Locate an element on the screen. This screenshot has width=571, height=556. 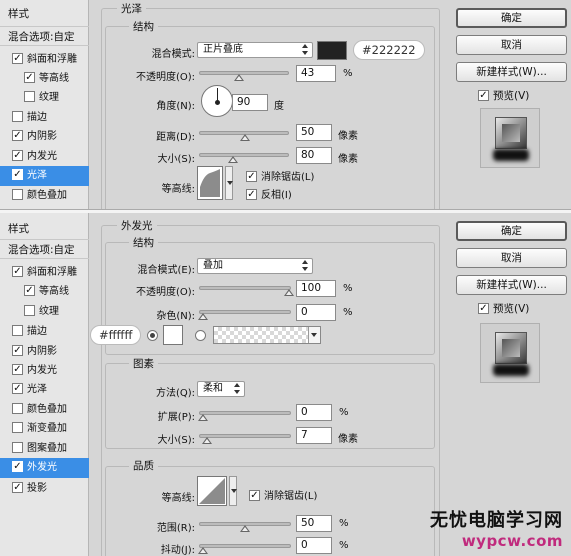
range-slider is located at coordinates (245, 527).